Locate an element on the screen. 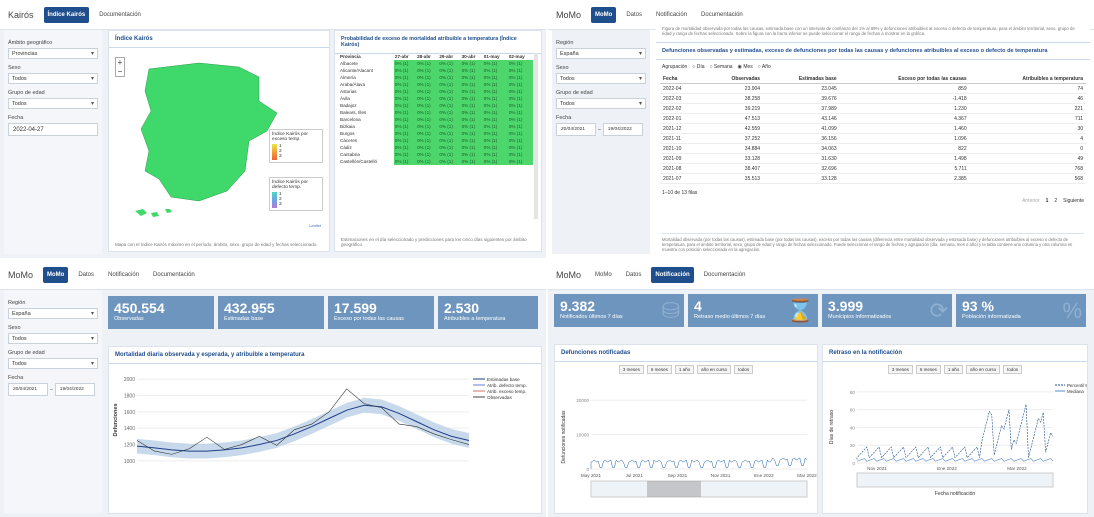  series-mediana is located at coordinates (955, 460).